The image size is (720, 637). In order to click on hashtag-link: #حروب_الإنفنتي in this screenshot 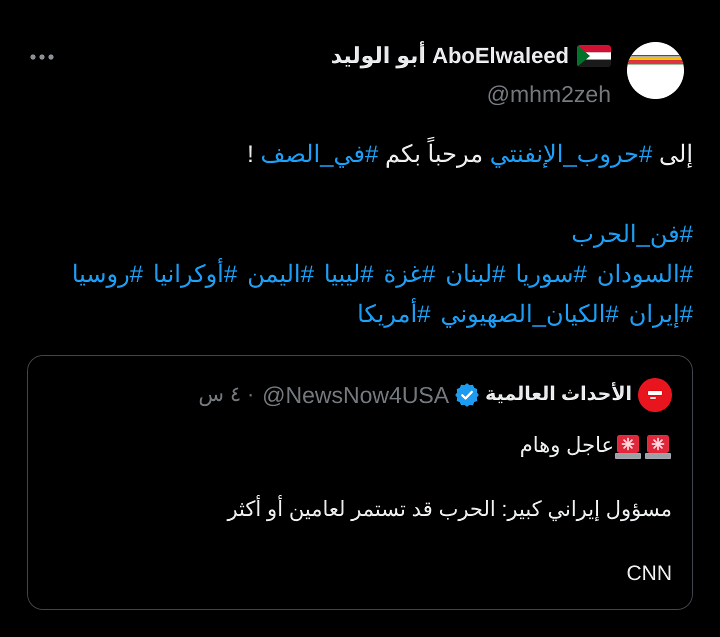, I will do `click(571, 154)`.